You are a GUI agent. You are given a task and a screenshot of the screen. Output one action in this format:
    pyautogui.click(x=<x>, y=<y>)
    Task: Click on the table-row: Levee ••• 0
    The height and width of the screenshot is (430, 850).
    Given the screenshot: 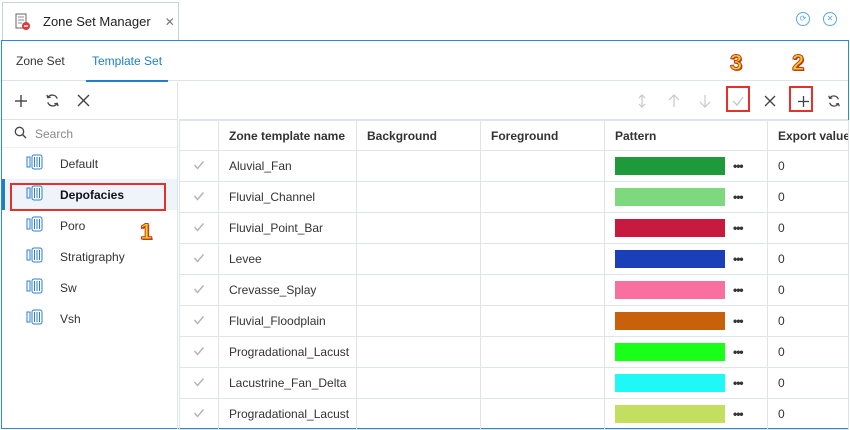 What is the action you would take?
    pyautogui.click(x=514, y=259)
    